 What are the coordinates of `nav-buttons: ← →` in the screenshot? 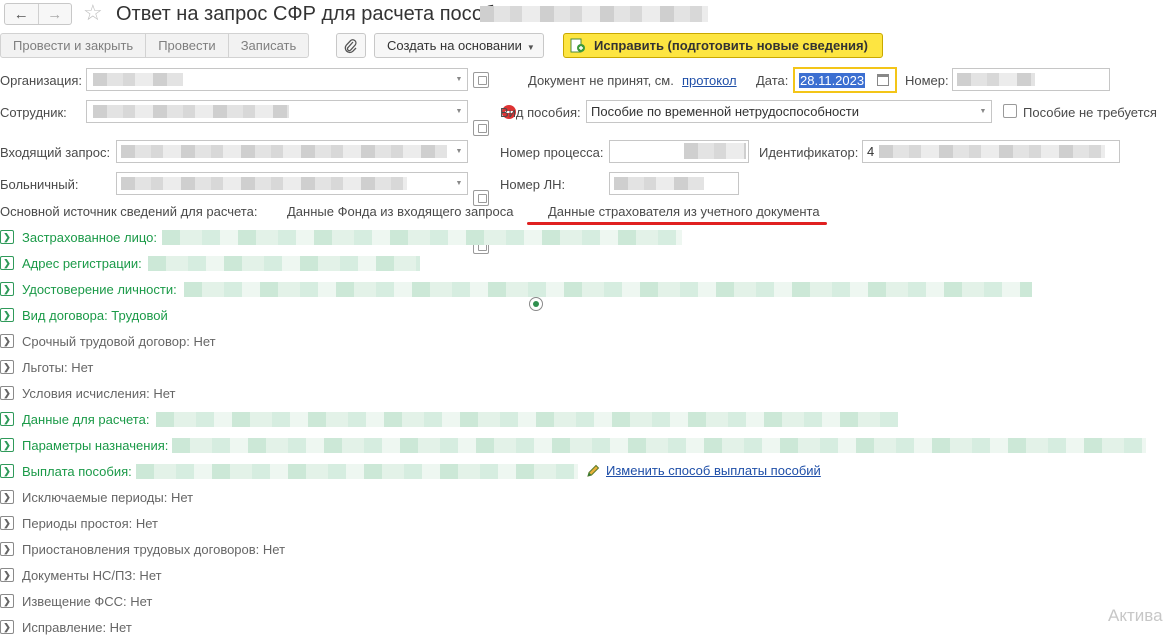 It's located at (38, 14).